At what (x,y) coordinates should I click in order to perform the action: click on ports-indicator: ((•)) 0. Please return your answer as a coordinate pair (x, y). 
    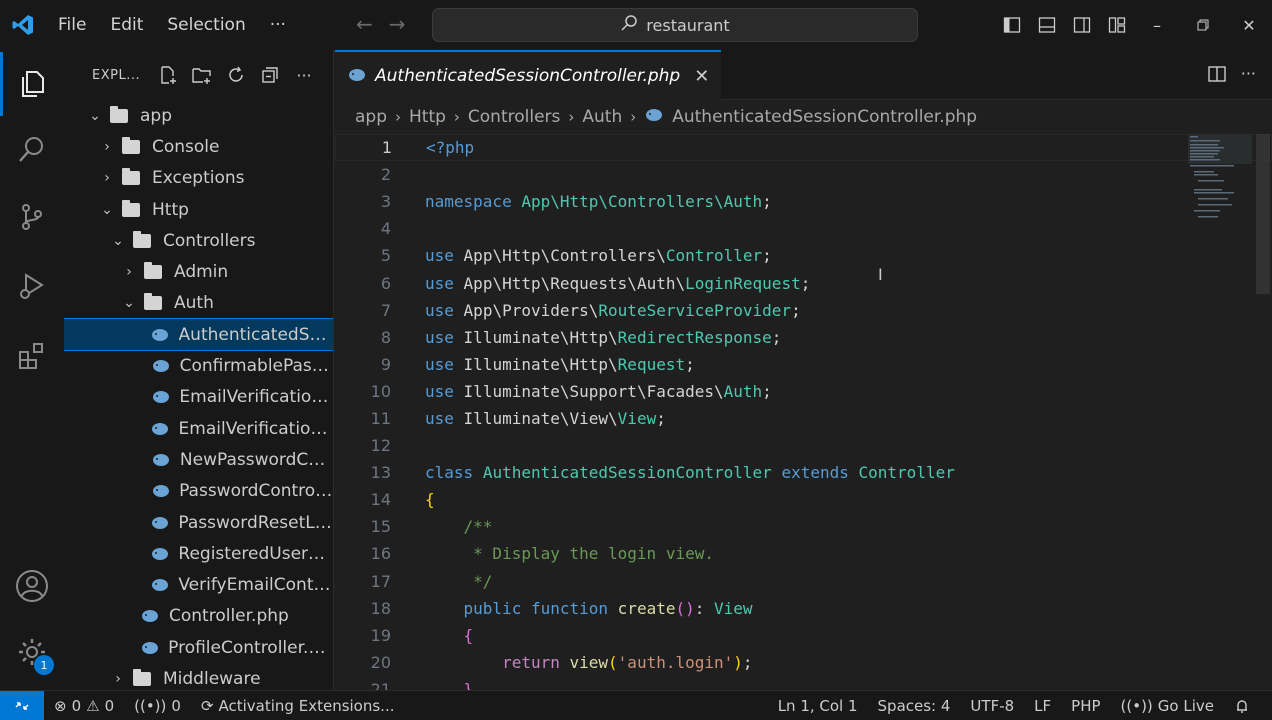
    Looking at the image, I should click on (157, 706).